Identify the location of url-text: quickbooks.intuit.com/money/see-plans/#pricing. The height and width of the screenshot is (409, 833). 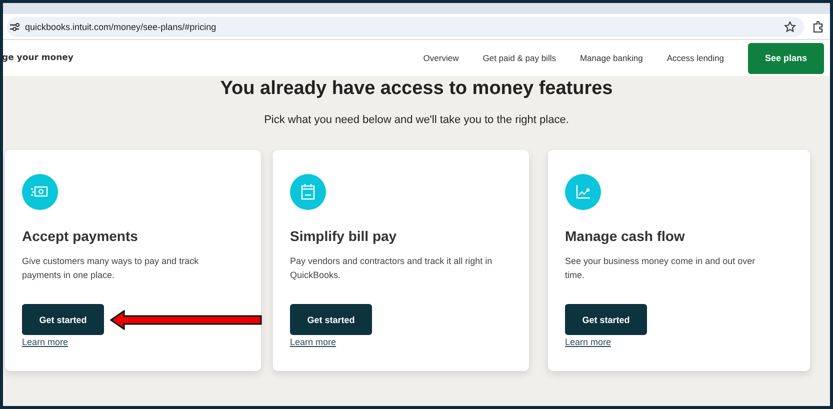
(121, 27).